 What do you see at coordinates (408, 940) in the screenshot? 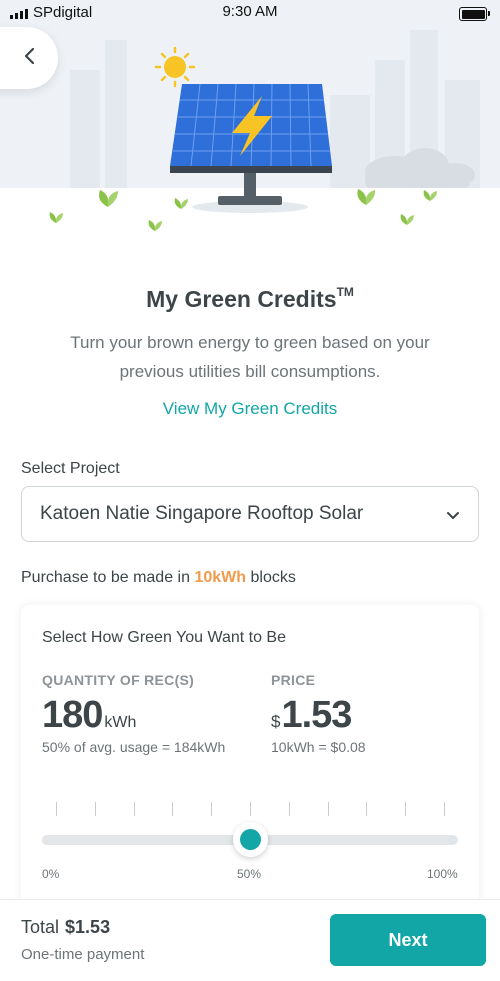
I see `next-button: Next` at bounding box center [408, 940].